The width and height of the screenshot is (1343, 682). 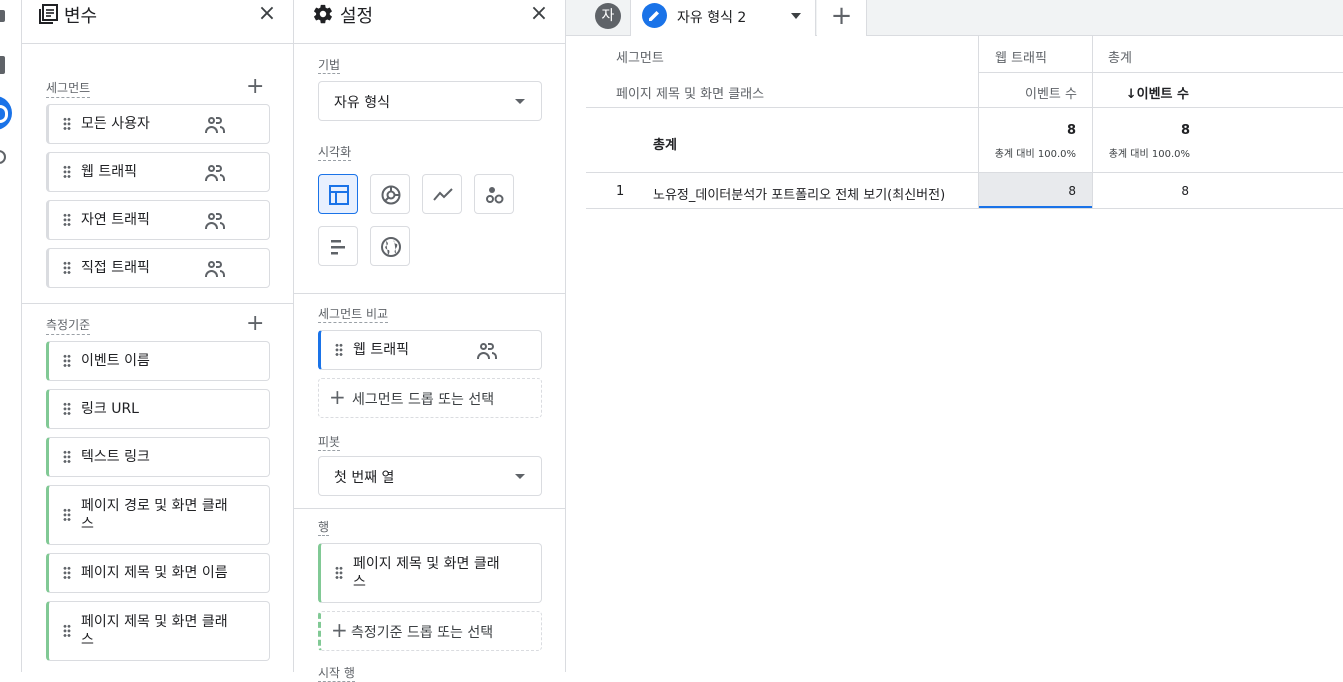 What do you see at coordinates (158, 515) in the screenshot?
I see `dimension-chip: 페이지 경로 및 화면 클래 스` at bounding box center [158, 515].